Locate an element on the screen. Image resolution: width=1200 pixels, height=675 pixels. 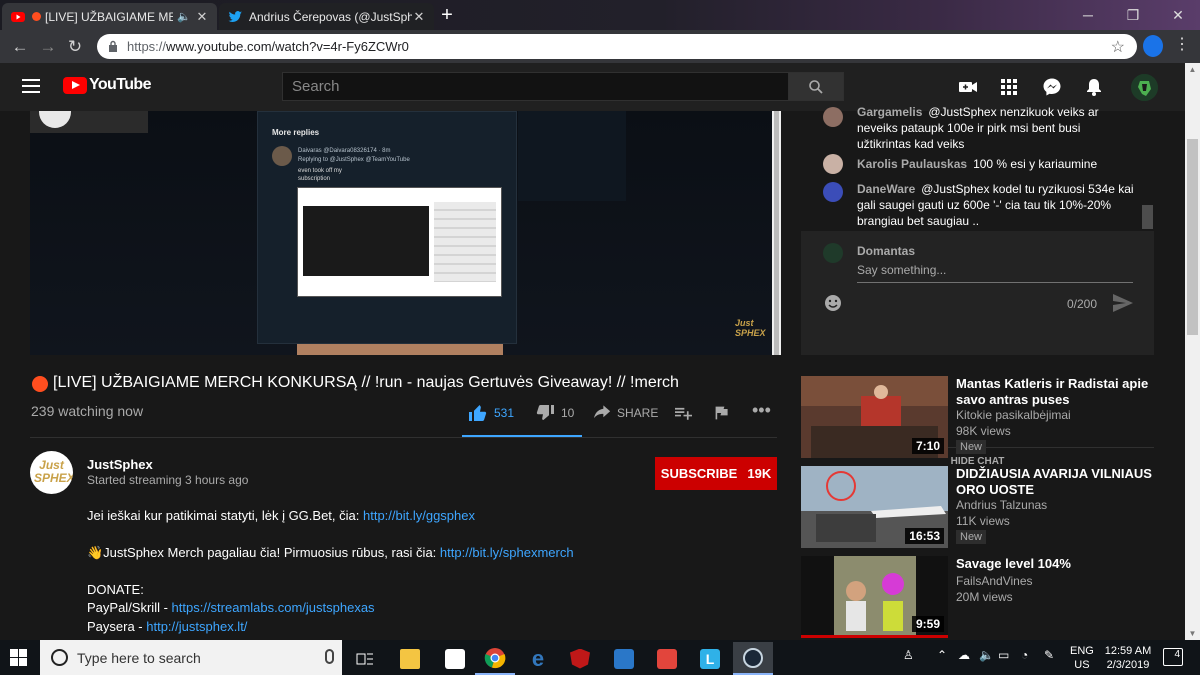
bookmark-star-icon: ☆ is located at coordinates (1118, 47).